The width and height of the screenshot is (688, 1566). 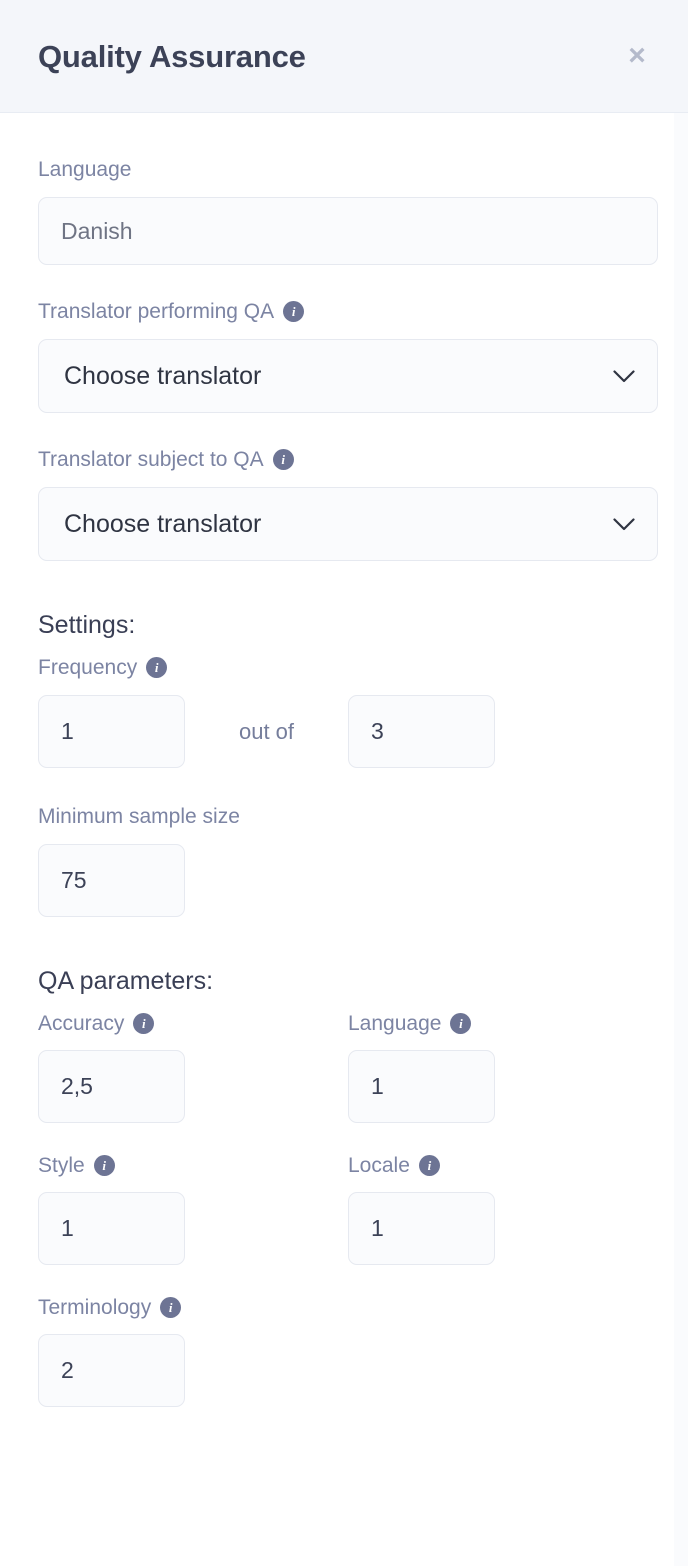 What do you see at coordinates (421, 1228) in the screenshot?
I see `locale-input: 1` at bounding box center [421, 1228].